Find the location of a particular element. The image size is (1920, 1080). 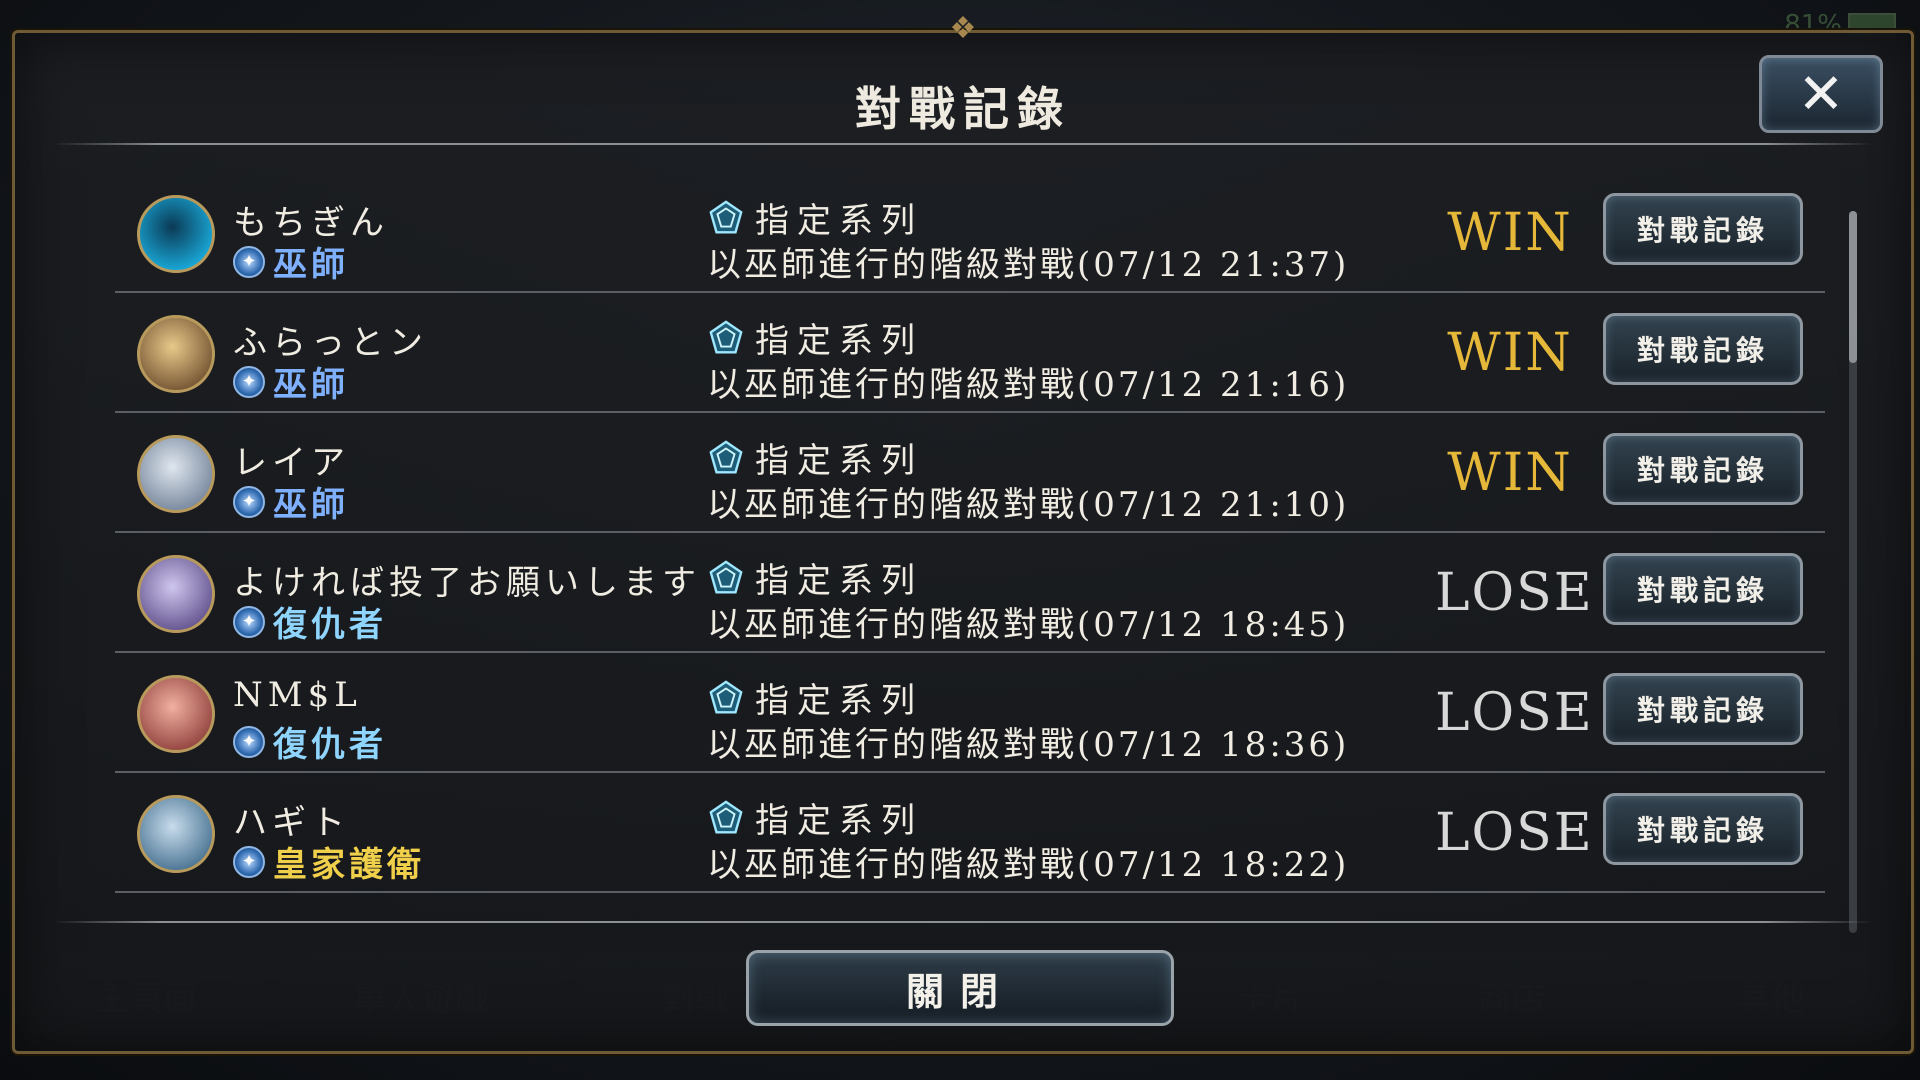

scrollbar-thumb is located at coordinates (1853, 287).